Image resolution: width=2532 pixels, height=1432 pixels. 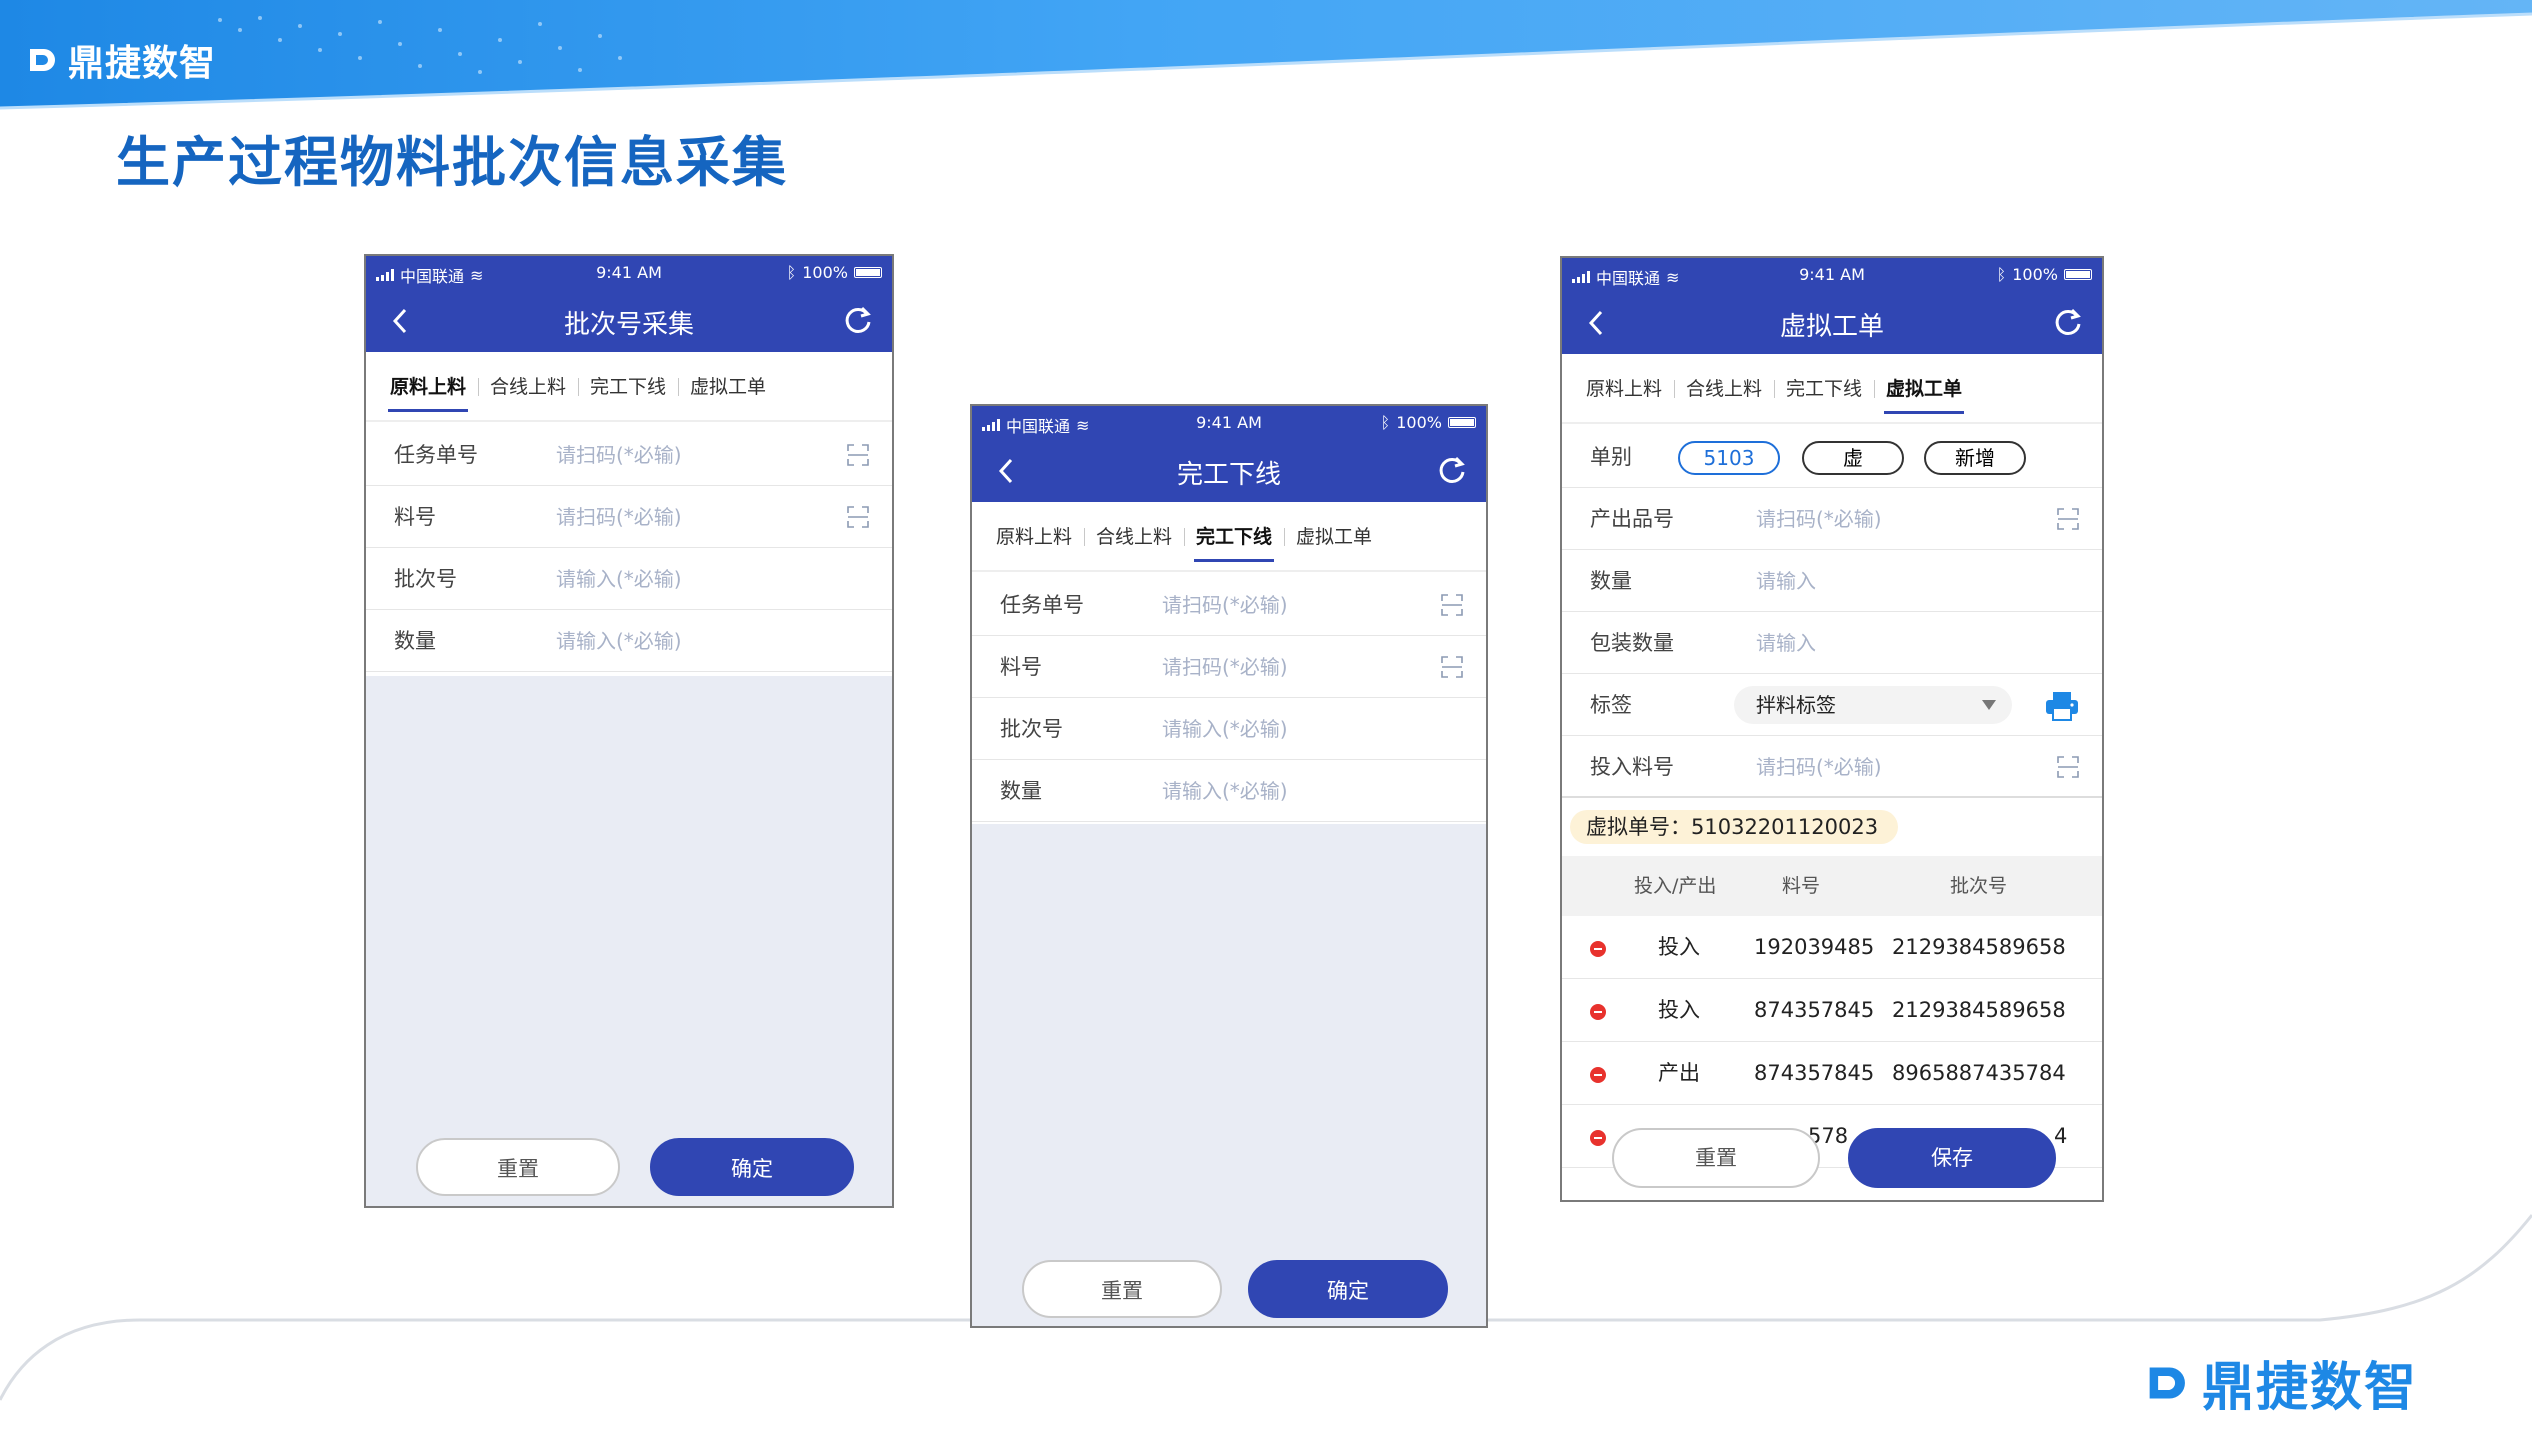 I want to click on field-product-number: 产出品号, so click(x=1832, y=519).